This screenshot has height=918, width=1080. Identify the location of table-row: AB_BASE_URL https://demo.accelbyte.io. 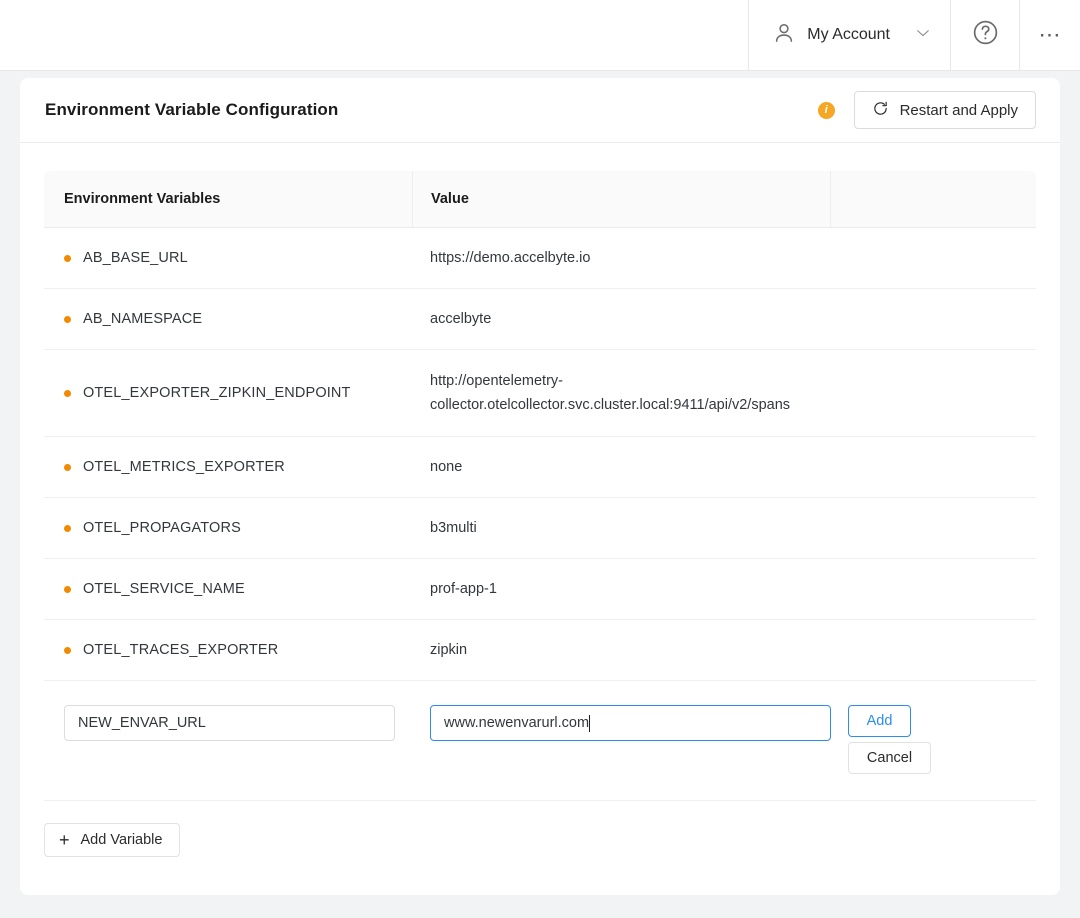
(540, 258).